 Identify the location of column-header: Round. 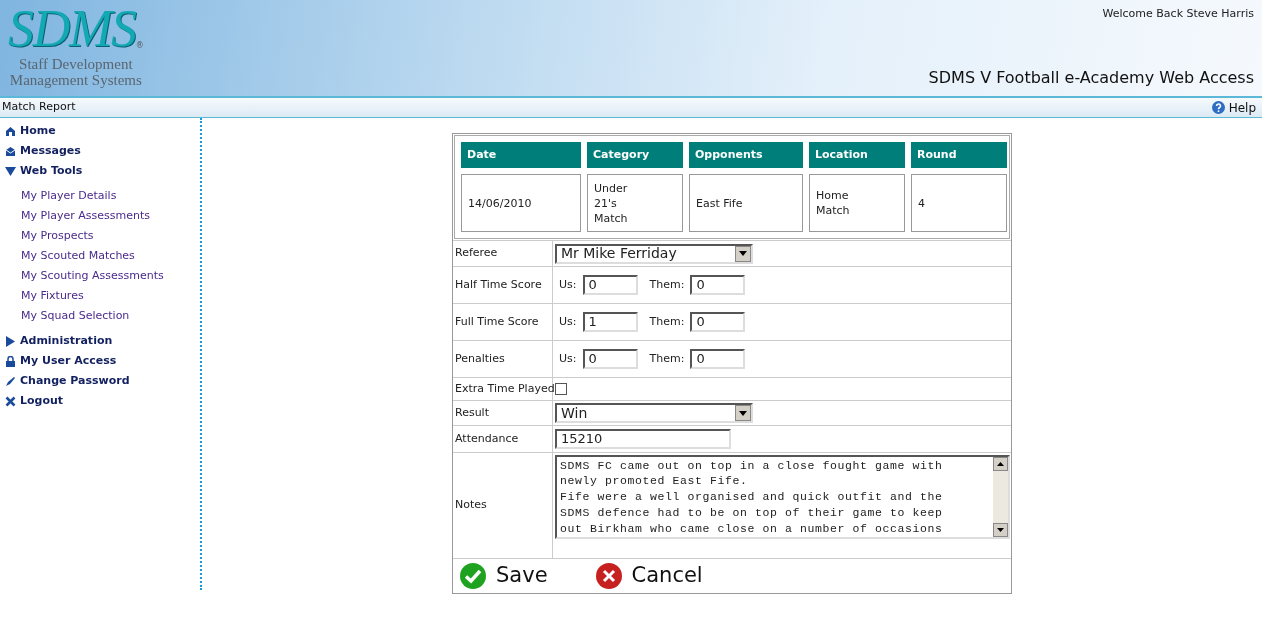
(959, 155).